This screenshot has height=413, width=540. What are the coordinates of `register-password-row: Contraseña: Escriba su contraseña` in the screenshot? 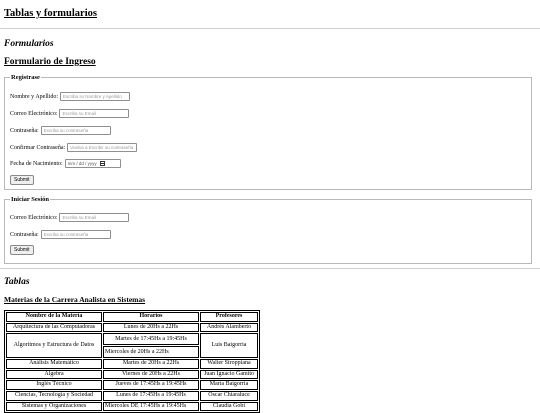 It's located at (60, 130).